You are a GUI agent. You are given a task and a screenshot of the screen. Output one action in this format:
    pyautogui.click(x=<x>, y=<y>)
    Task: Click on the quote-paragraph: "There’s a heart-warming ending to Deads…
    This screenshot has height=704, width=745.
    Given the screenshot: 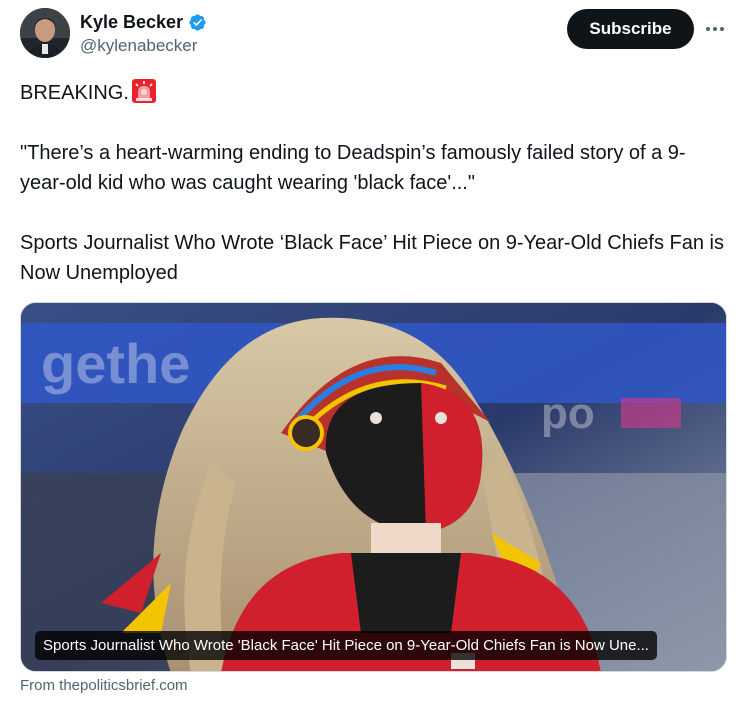 What is the action you would take?
    pyautogui.click(x=353, y=168)
    